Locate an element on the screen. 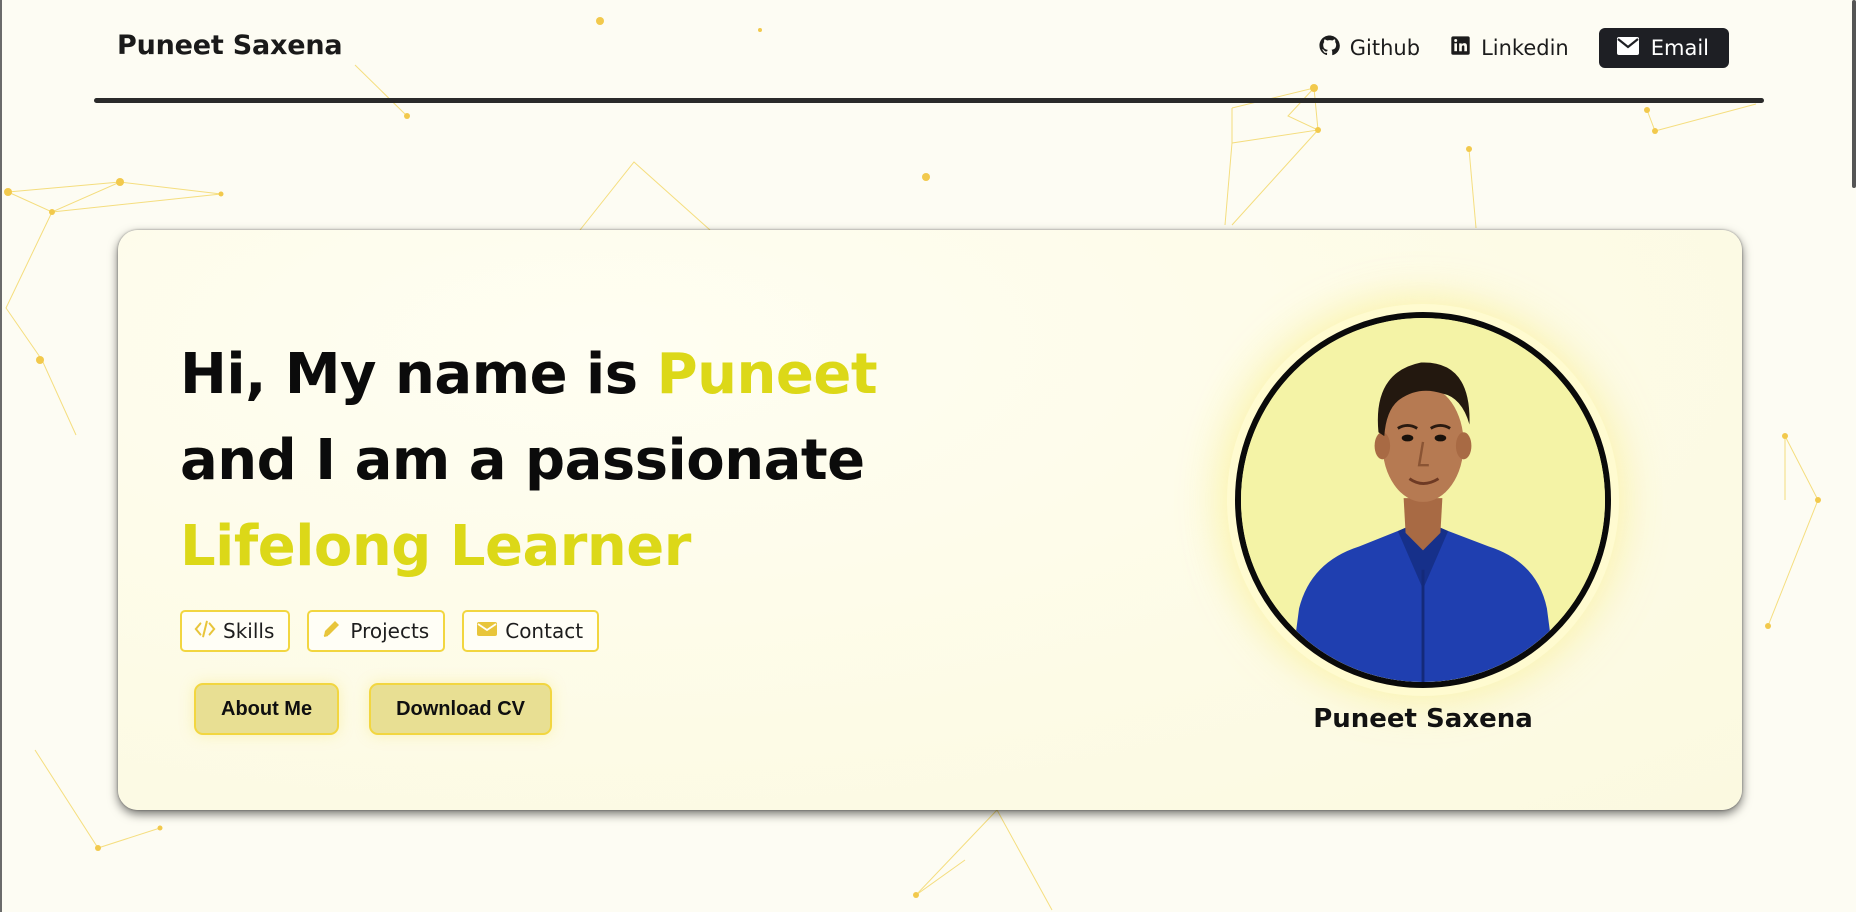 The height and width of the screenshot is (912, 1856). brand-name: Puneet Saxena is located at coordinates (230, 45).